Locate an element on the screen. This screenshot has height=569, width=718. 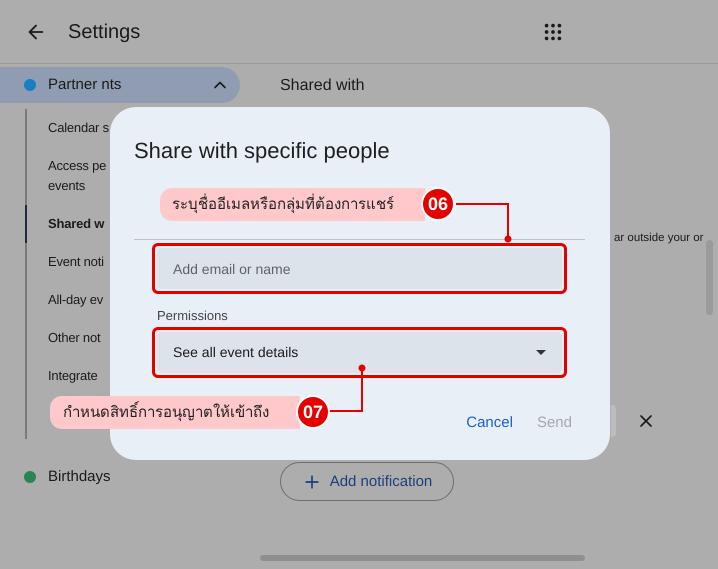
annotation-callout: กำหนดสิทธิ์การอนุญาตให้เข้าถึง is located at coordinates (175, 412).